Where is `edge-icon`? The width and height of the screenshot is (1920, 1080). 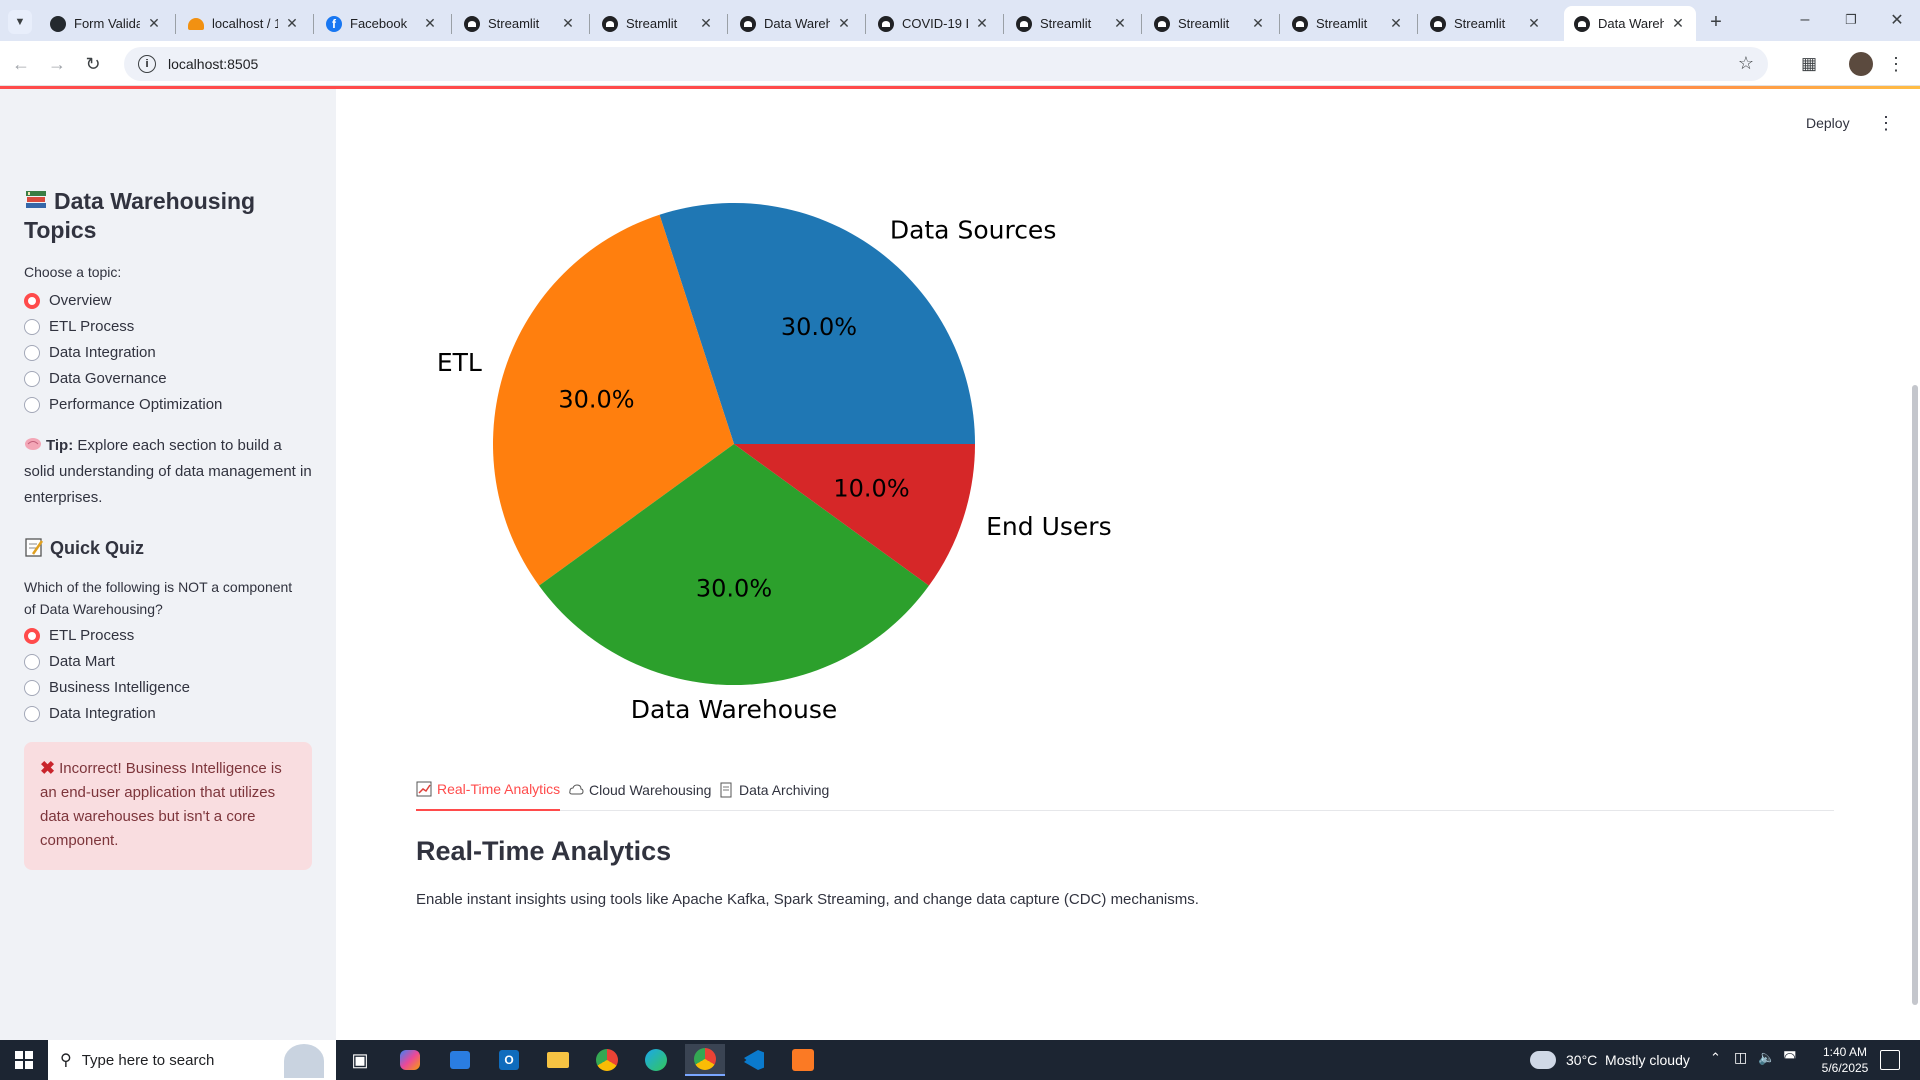 edge-icon is located at coordinates (656, 1060).